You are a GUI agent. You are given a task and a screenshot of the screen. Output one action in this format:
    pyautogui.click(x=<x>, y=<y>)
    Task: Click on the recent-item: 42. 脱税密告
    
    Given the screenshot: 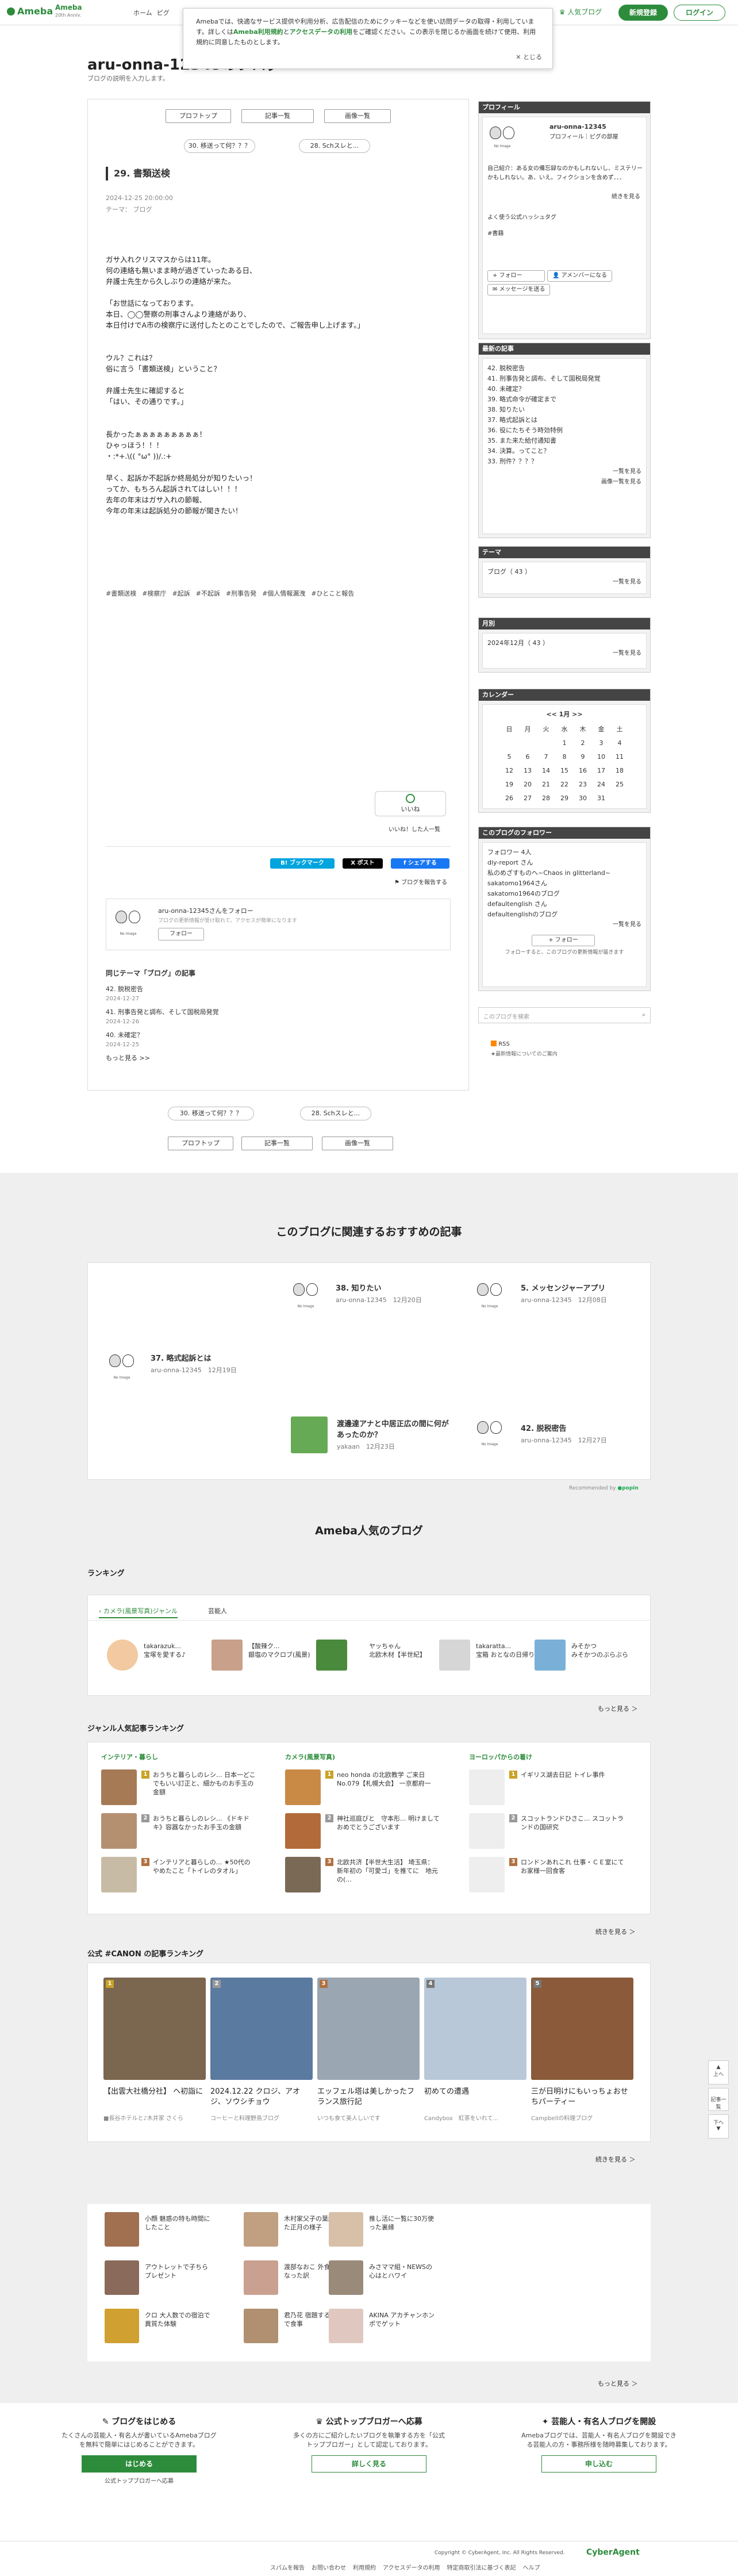 What is the action you would take?
    pyautogui.click(x=564, y=368)
    